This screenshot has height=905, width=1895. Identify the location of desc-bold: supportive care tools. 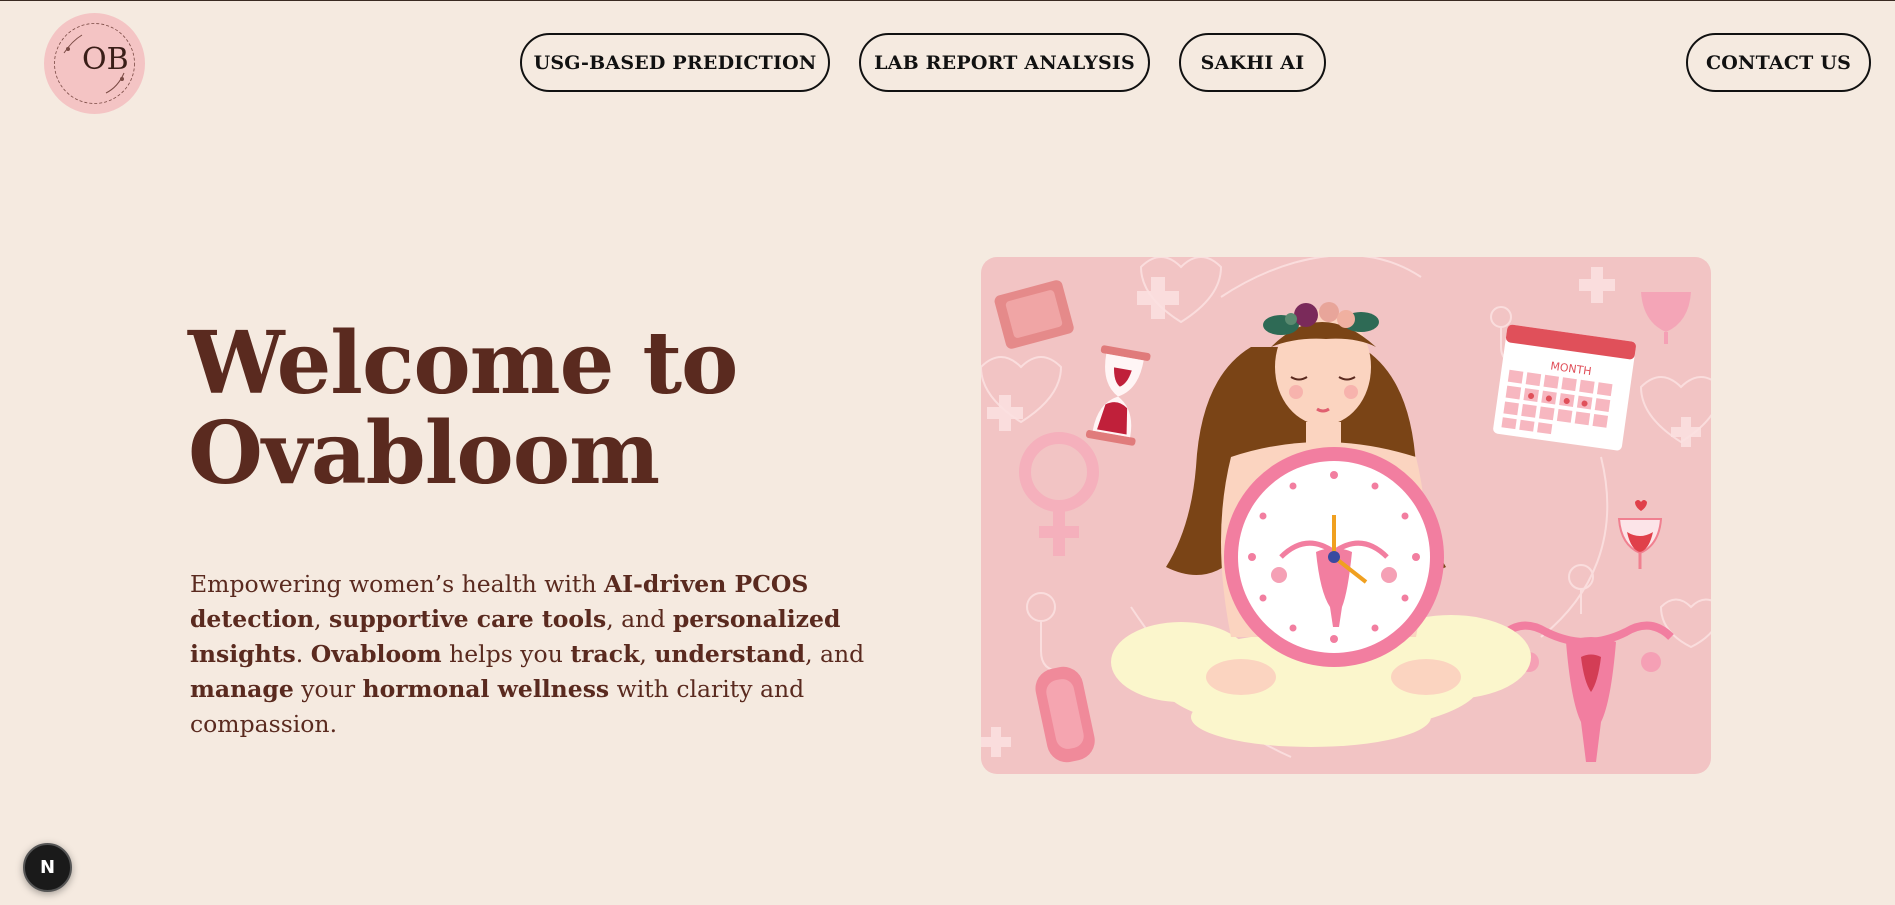
(468, 619).